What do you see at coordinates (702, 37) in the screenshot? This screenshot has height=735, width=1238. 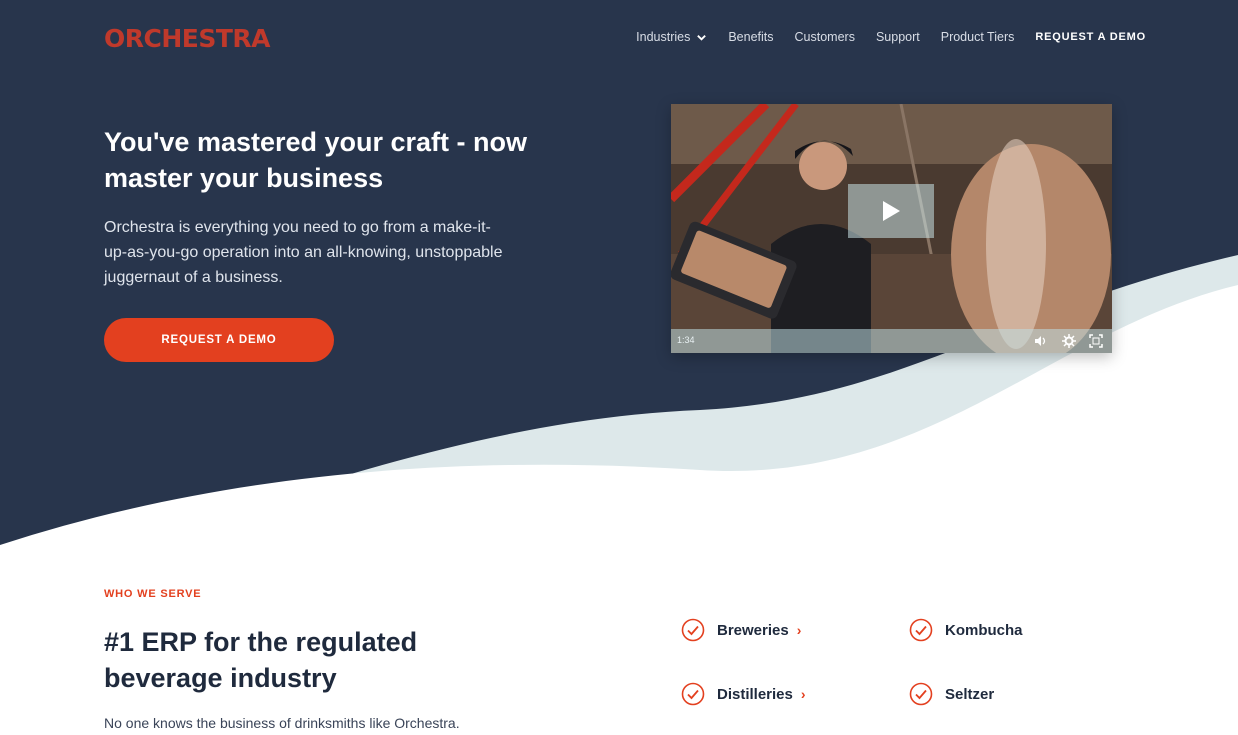 I see `chevron-down-icon` at bounding box center [702, 37].